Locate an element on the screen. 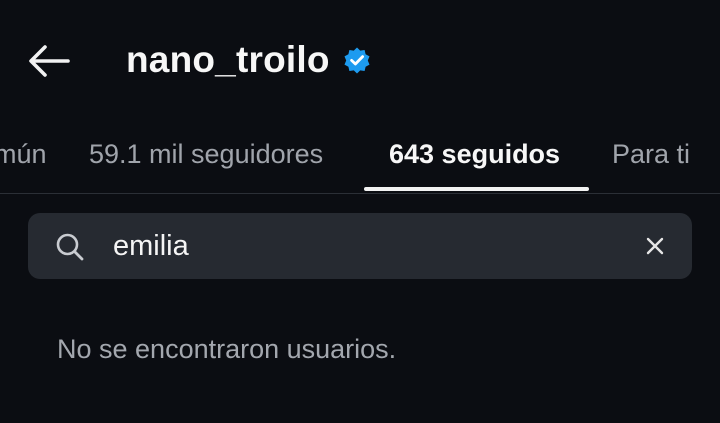  empty-results-message: No se encontraron usuarios. is located at coordinates (227, 349).